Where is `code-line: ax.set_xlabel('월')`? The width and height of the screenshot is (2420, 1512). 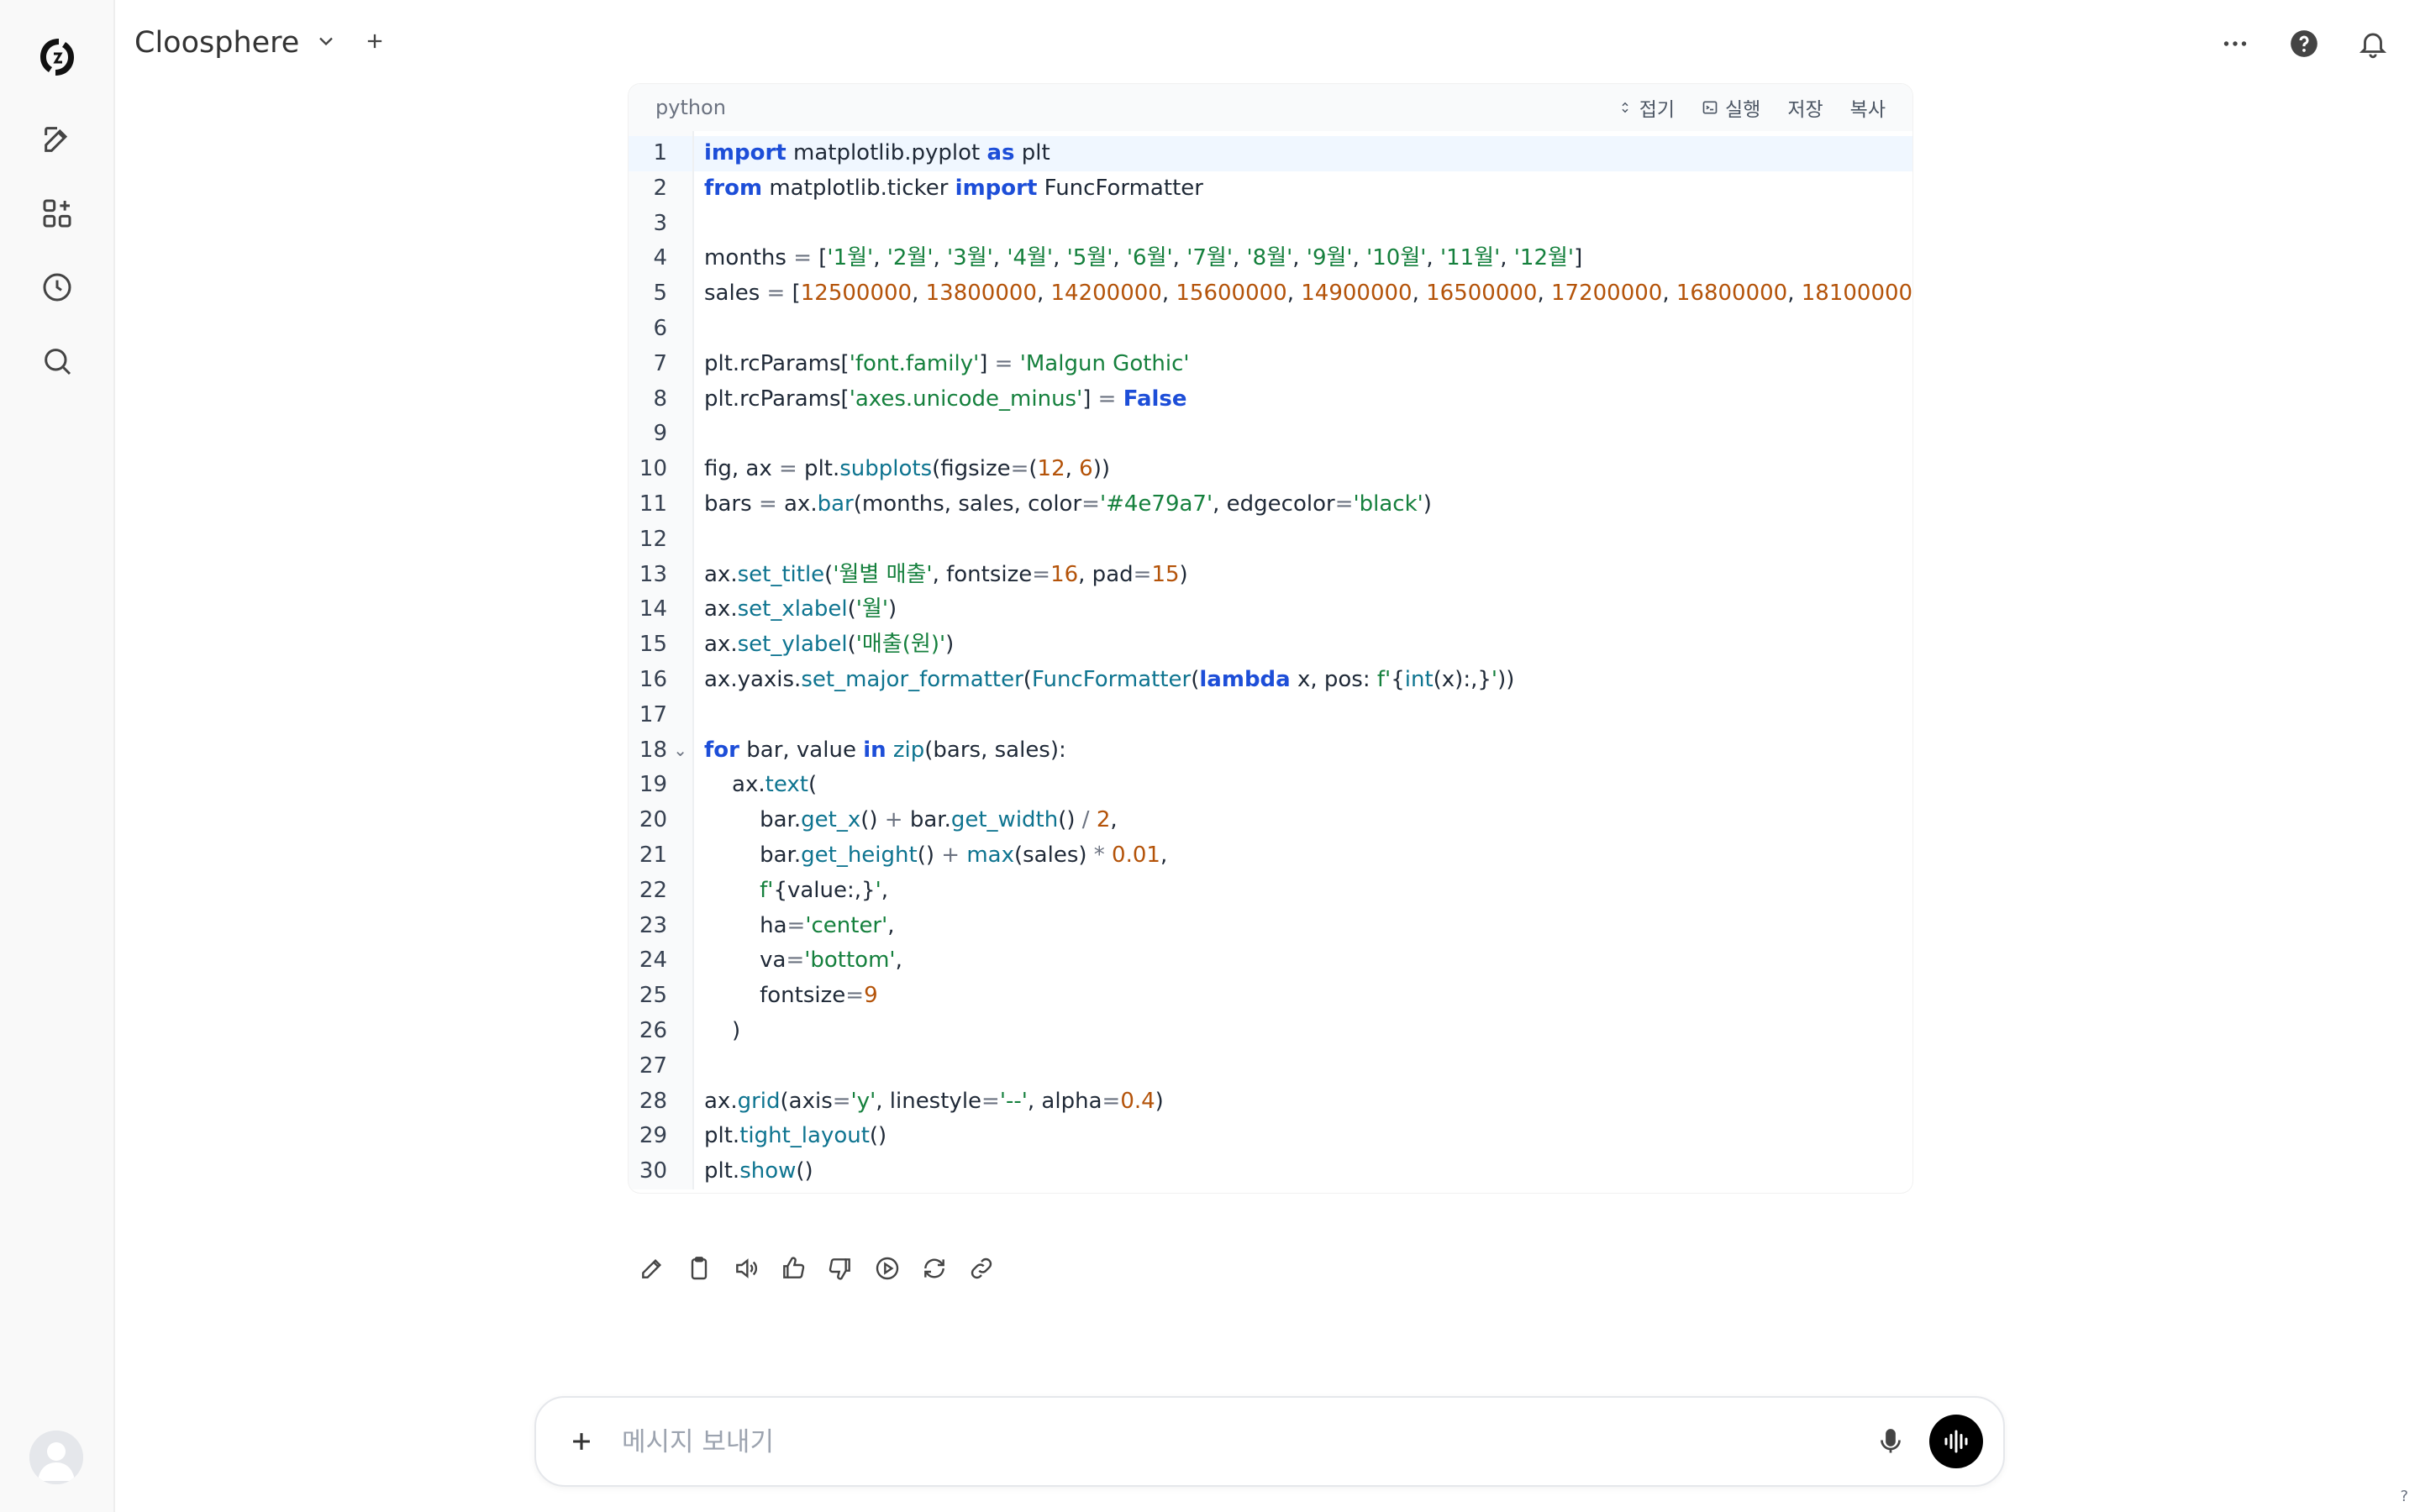
code-line: ax.set_xlabel('월') is located at coordinates (1303, 609).